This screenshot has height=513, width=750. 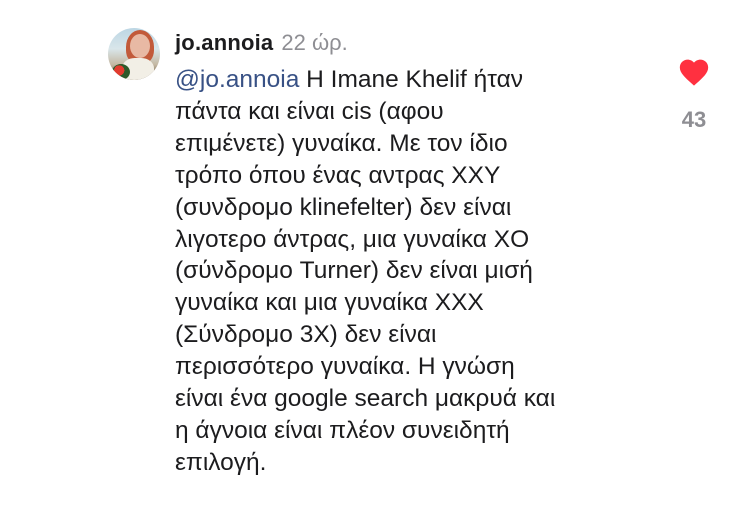 What do you see at coordinates (309, 111) in the screenshot?
I see `comment-line: πάντα και είναι cis (αφου` at bounding box center [309, 111].